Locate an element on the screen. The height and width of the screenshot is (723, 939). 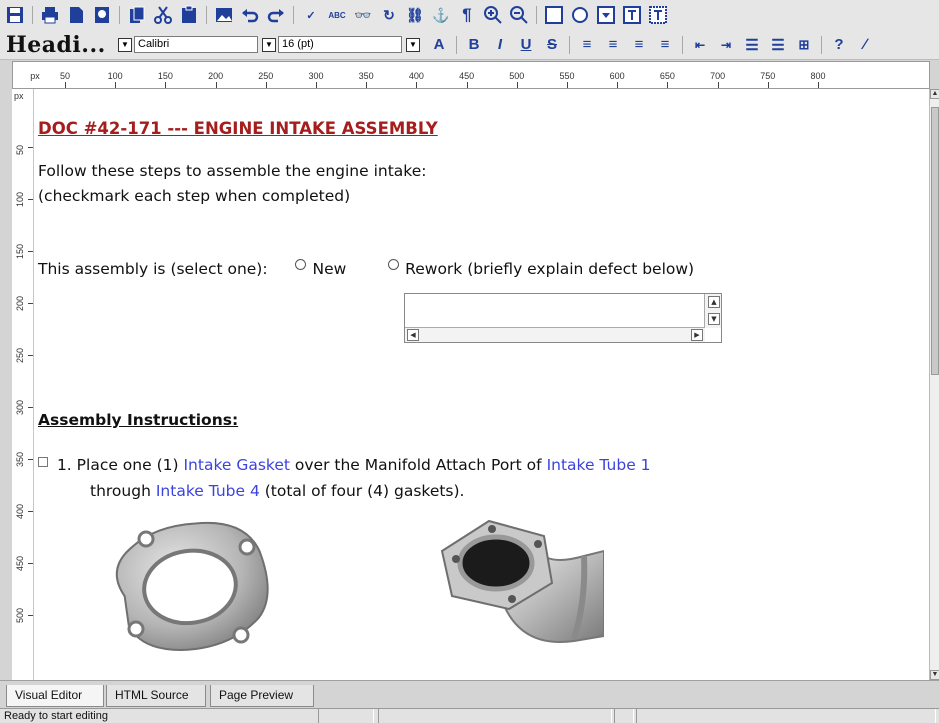
toolbar-main: ✓ ABC 👓 ↻ ⛓ ⚓ ¶ is located at coordinates (469, 15).